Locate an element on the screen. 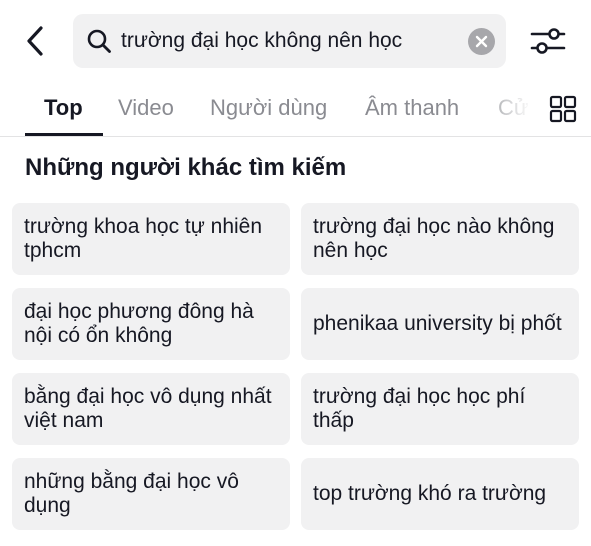 The image size is (591, 546). grid-view-button is located at coordinates (562, 109).